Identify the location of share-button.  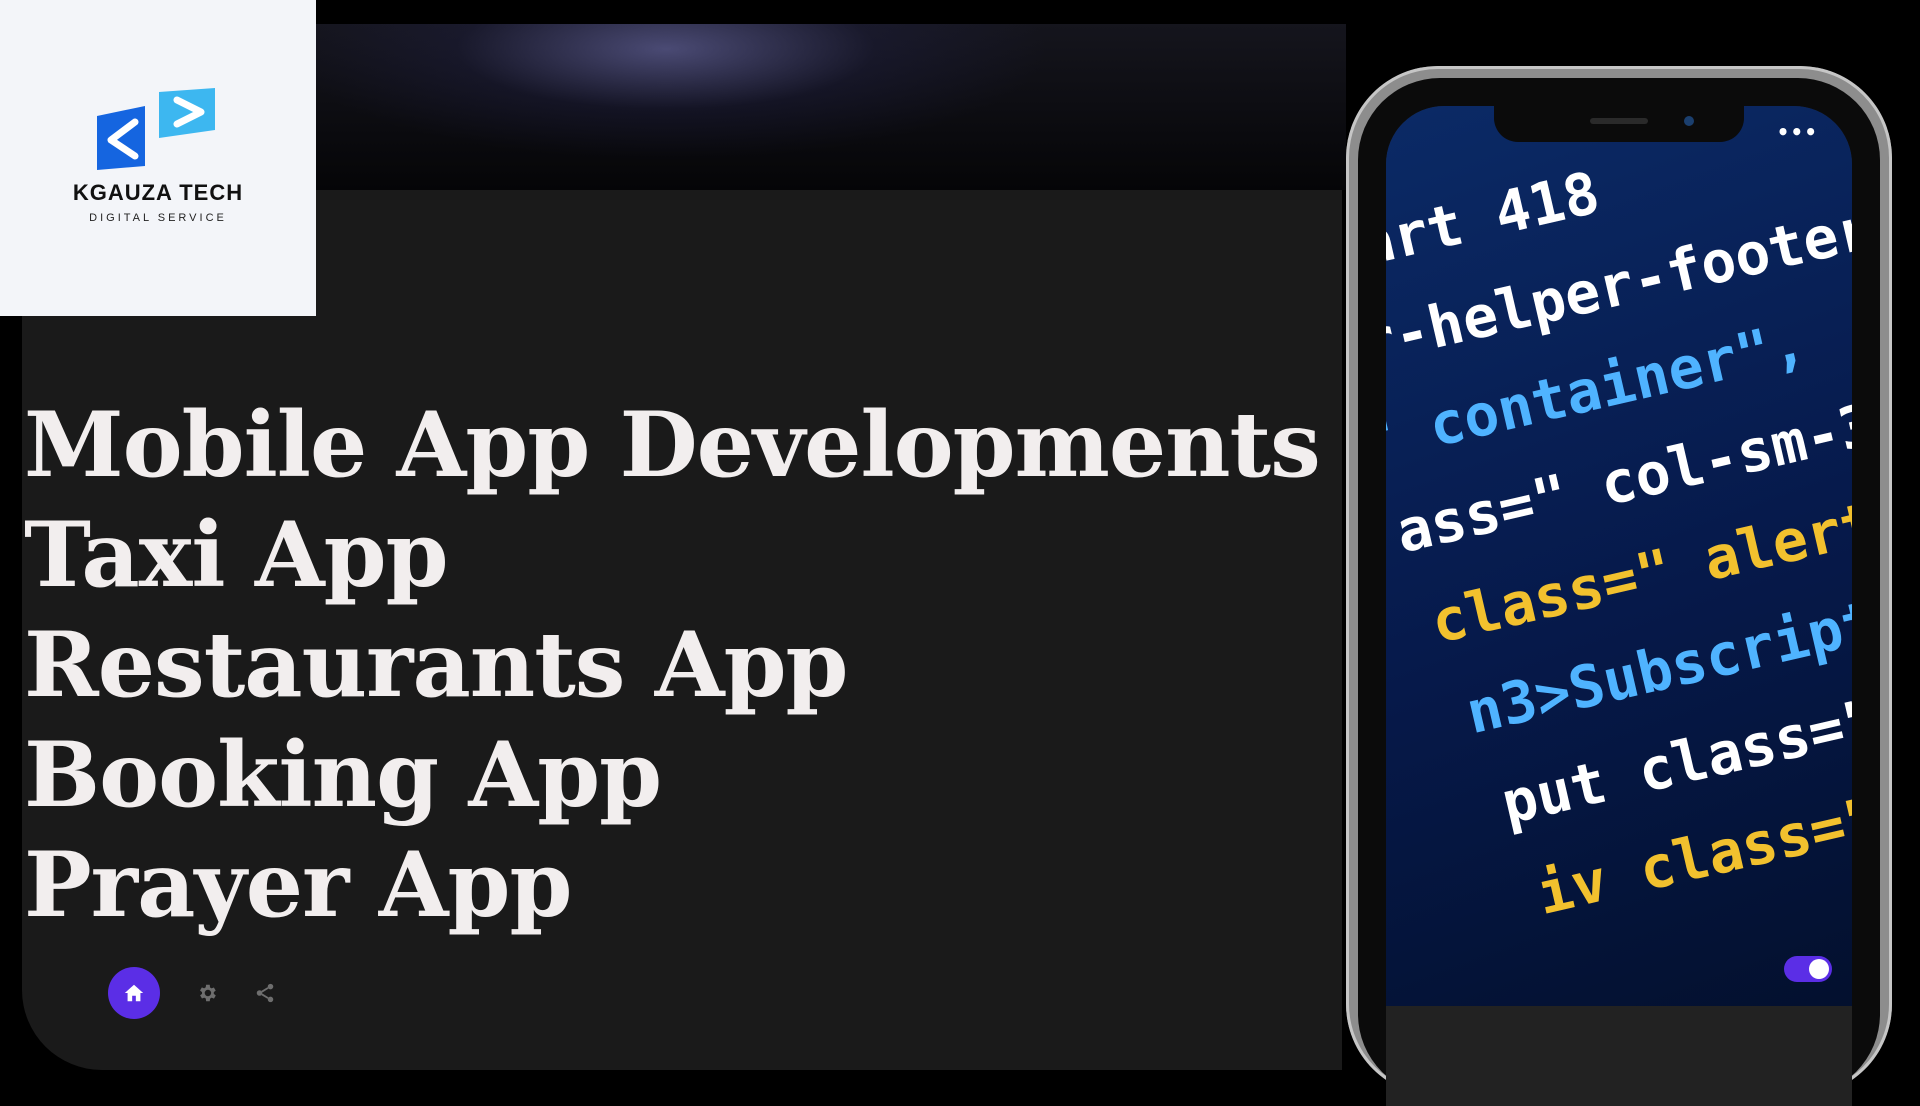
(265, 993).